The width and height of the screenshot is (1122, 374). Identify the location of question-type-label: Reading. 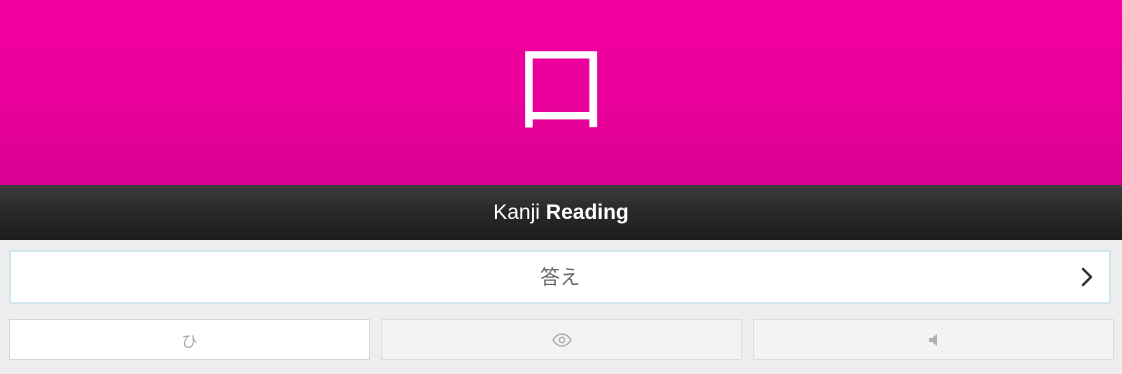
(587, 212).